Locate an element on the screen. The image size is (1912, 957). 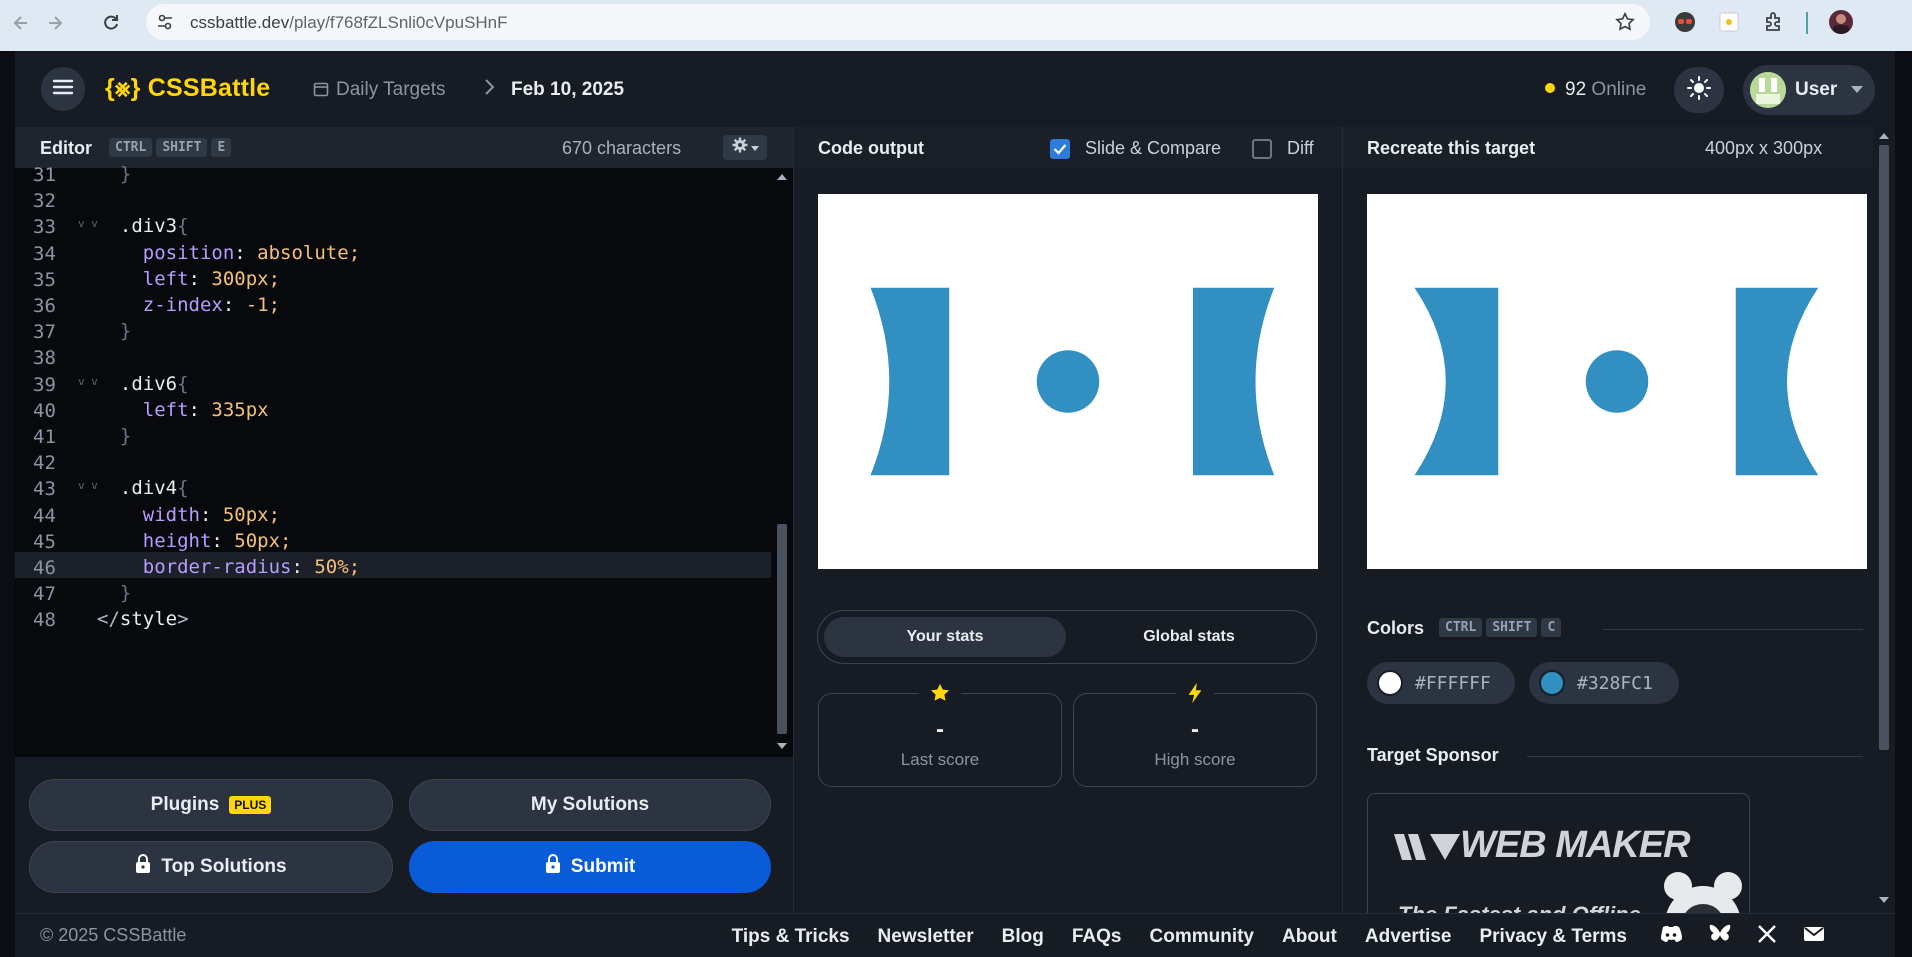
page-scrollbar is located at coordinates (1884, 520).